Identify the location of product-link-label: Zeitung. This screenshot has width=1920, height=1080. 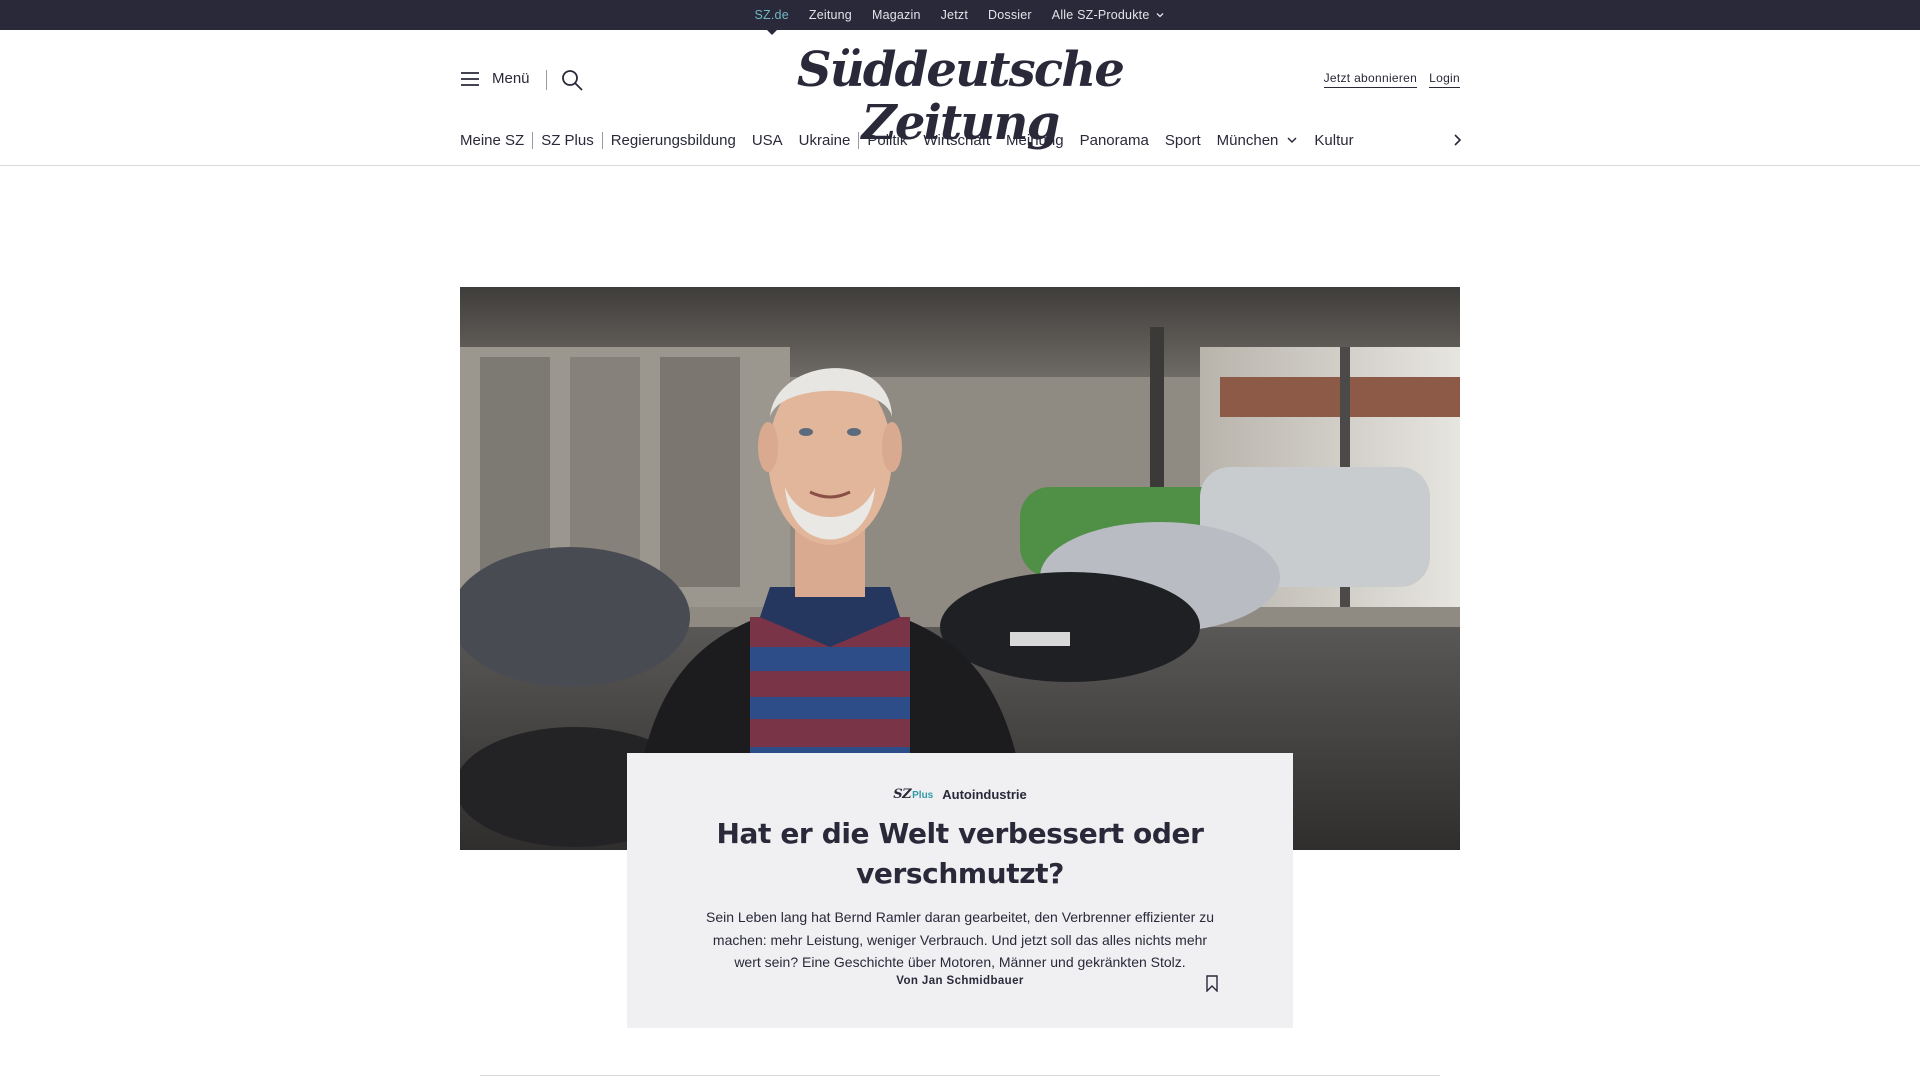
(830, 15).